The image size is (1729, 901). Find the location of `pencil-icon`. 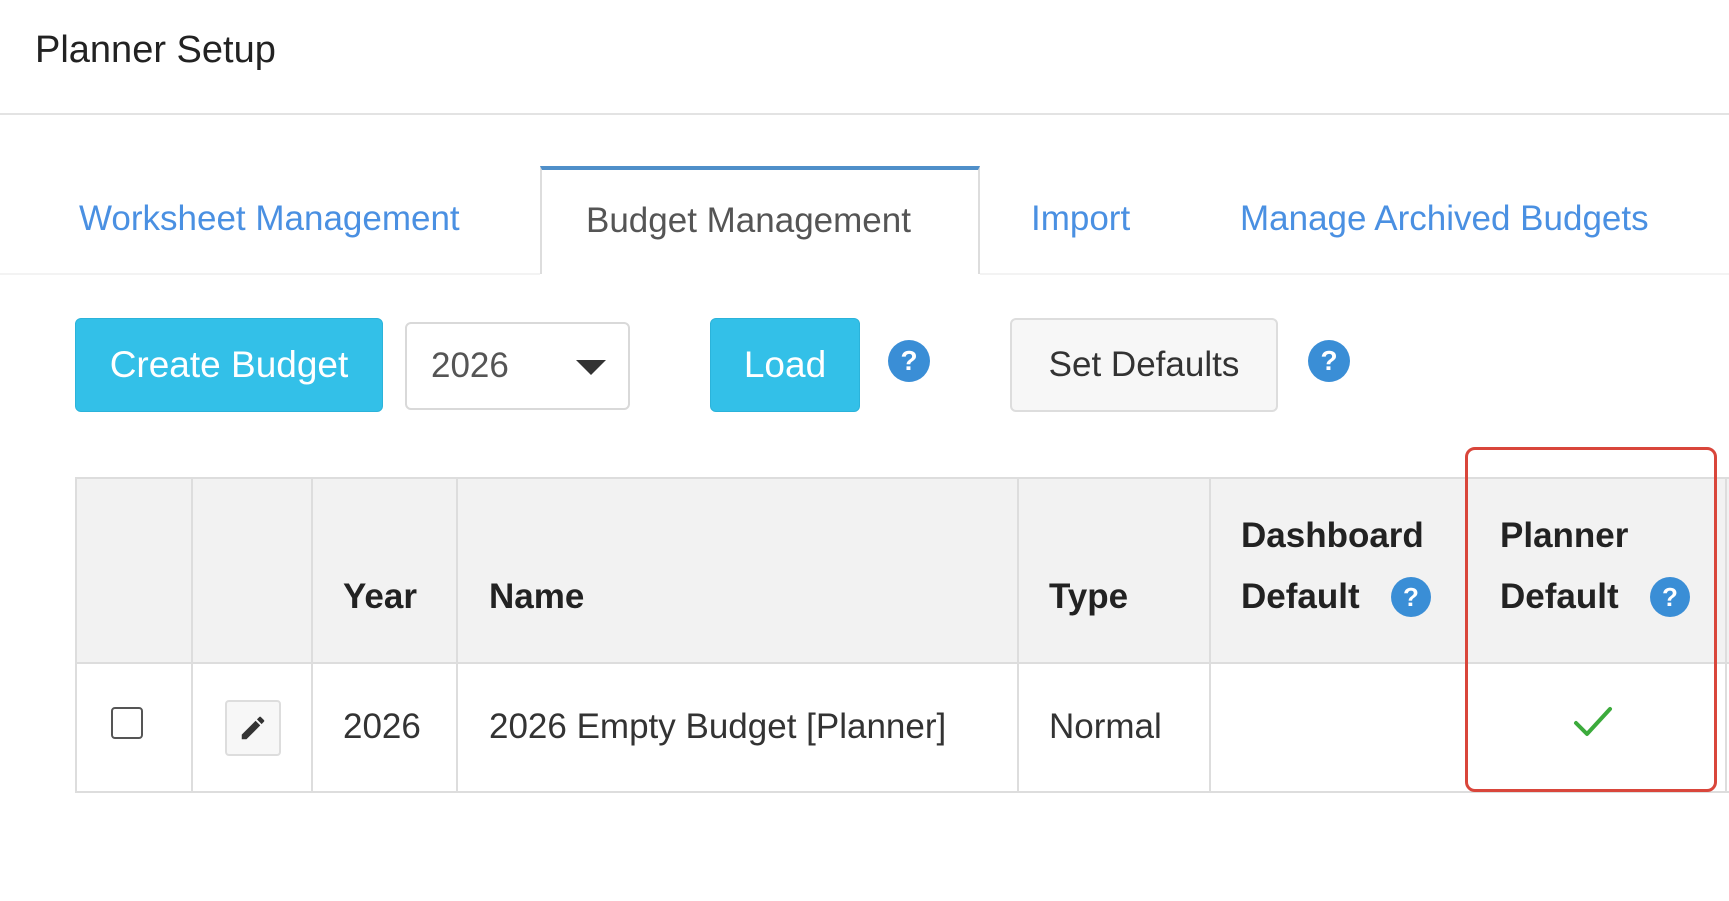

pencil-icon is located at coordinates (253, 728).